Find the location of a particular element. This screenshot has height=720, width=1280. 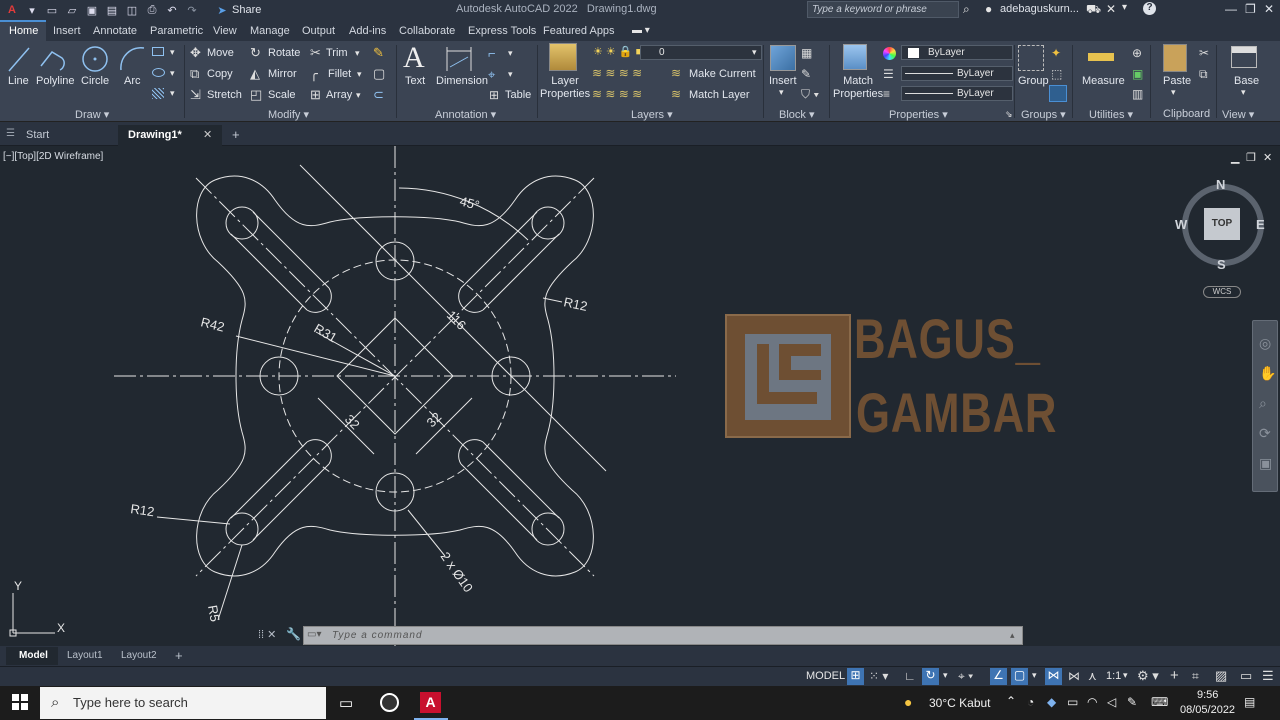

tab-annotate: Annotate is located at coordinates (115, 31).